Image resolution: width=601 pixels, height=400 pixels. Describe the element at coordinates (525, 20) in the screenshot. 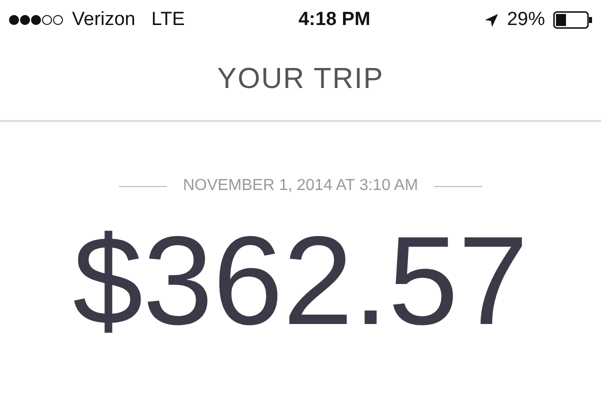

I see `battery-percent: 29%` at that location.